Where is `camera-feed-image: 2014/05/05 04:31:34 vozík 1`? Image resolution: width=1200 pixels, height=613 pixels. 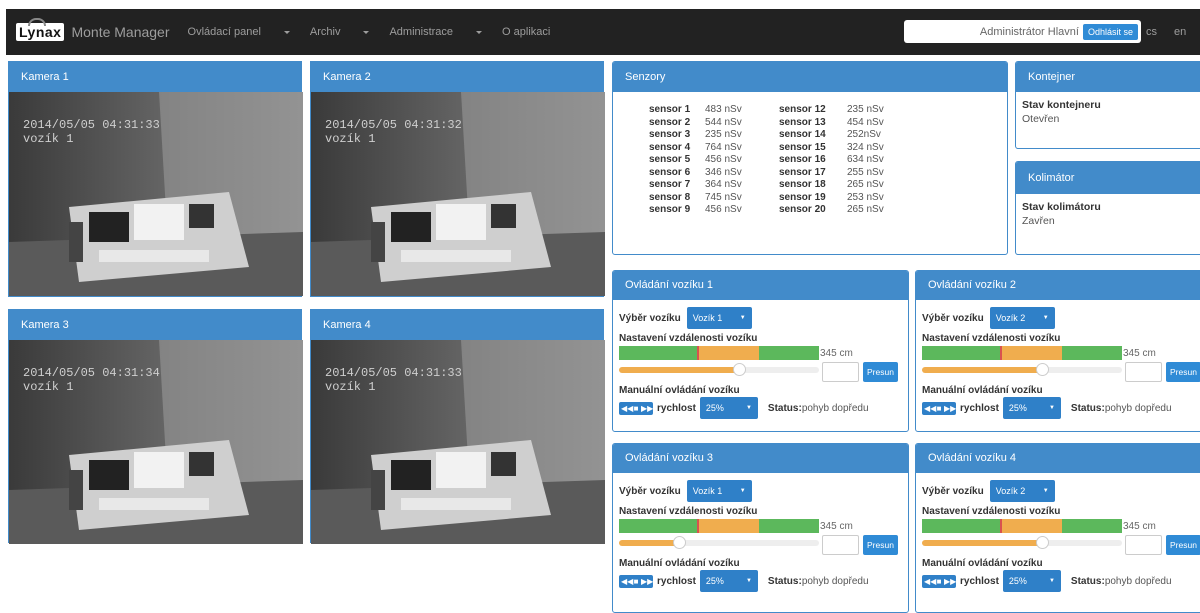
camera-feed-image: 2014/05/05 04:31:34 vozík 1 is located at coordinates (156, 442).